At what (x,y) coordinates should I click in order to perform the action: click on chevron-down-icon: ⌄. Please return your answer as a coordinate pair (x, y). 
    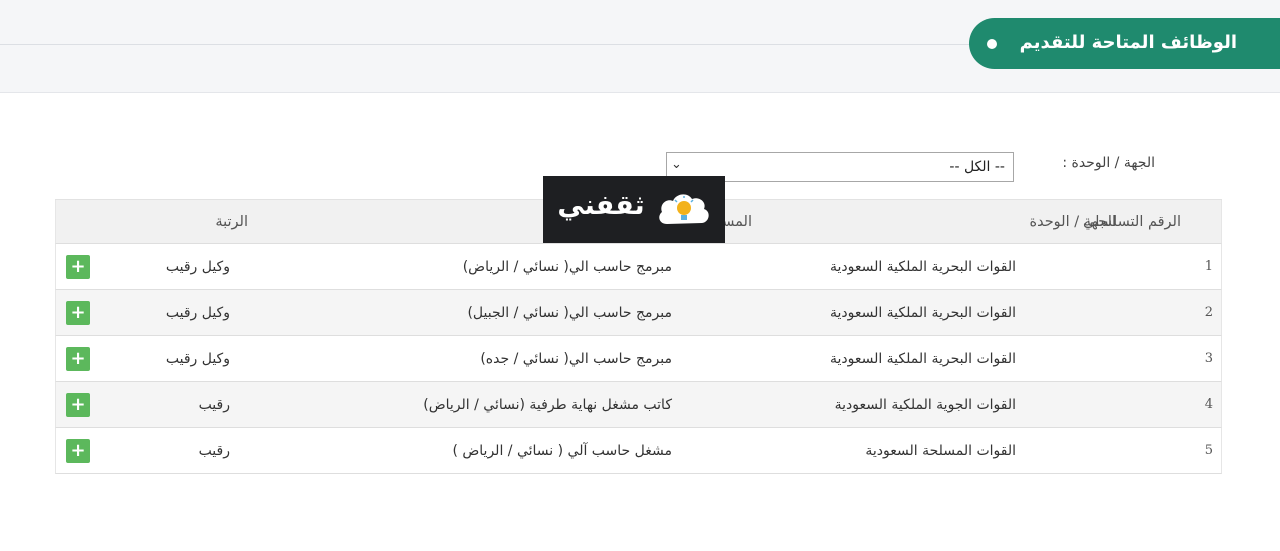
    Looking at the image, I should click on (676, 164).